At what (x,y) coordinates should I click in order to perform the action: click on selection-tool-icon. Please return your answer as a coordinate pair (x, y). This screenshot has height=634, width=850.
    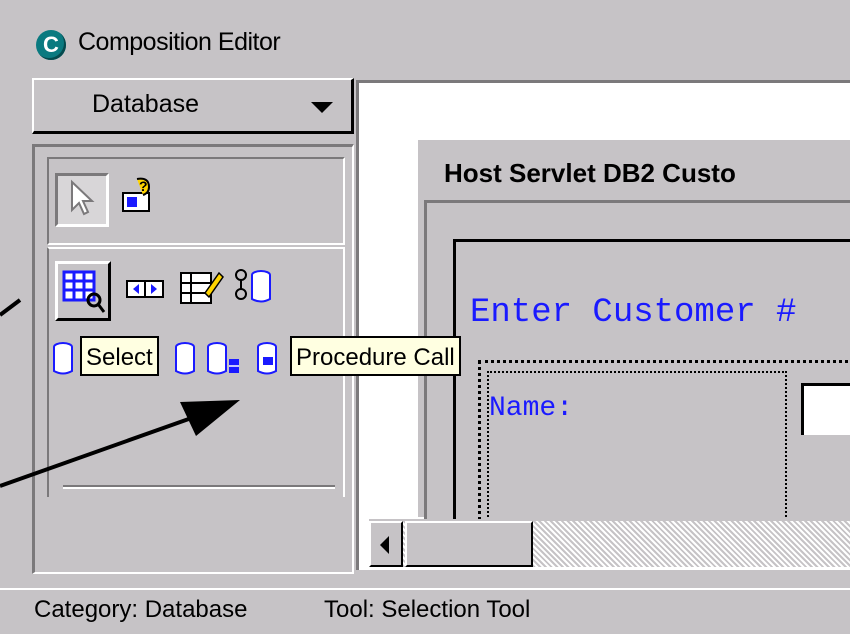
    Looking at the image, I should click on (83, 197).